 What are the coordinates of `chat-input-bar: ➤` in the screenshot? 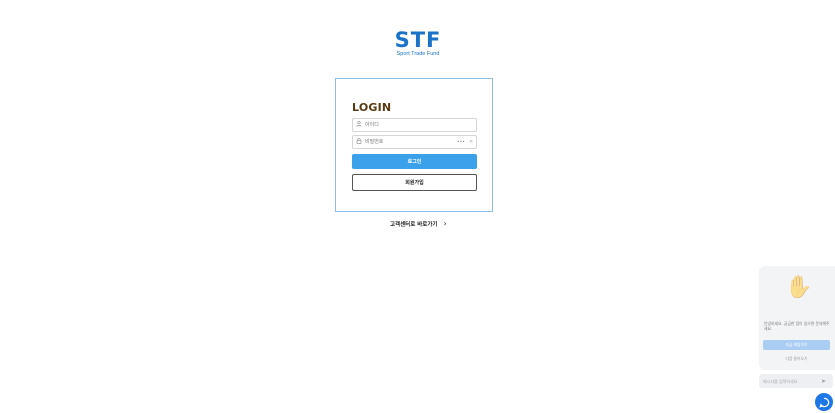 It's located at (796, 381).